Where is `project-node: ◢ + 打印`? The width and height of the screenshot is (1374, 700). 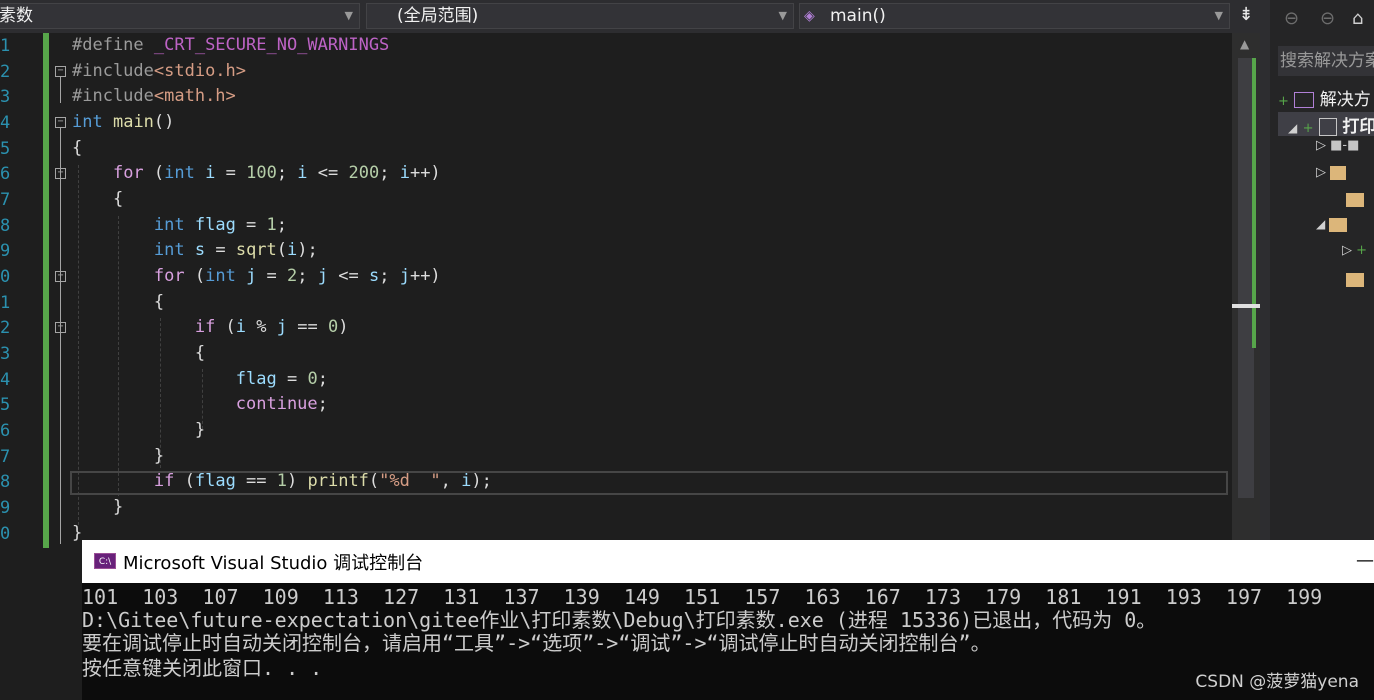
project-node: ◢ + 打印 is located at coordinates (1326, 124).